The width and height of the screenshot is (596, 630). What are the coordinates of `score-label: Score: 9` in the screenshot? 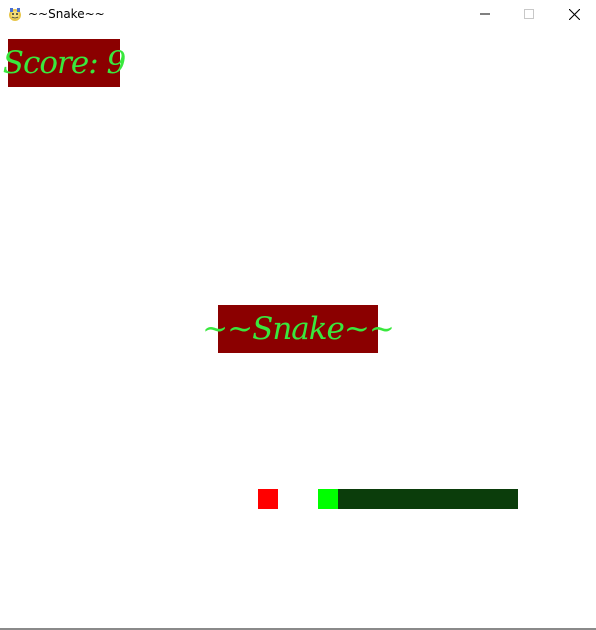 It's located at (64, 63).